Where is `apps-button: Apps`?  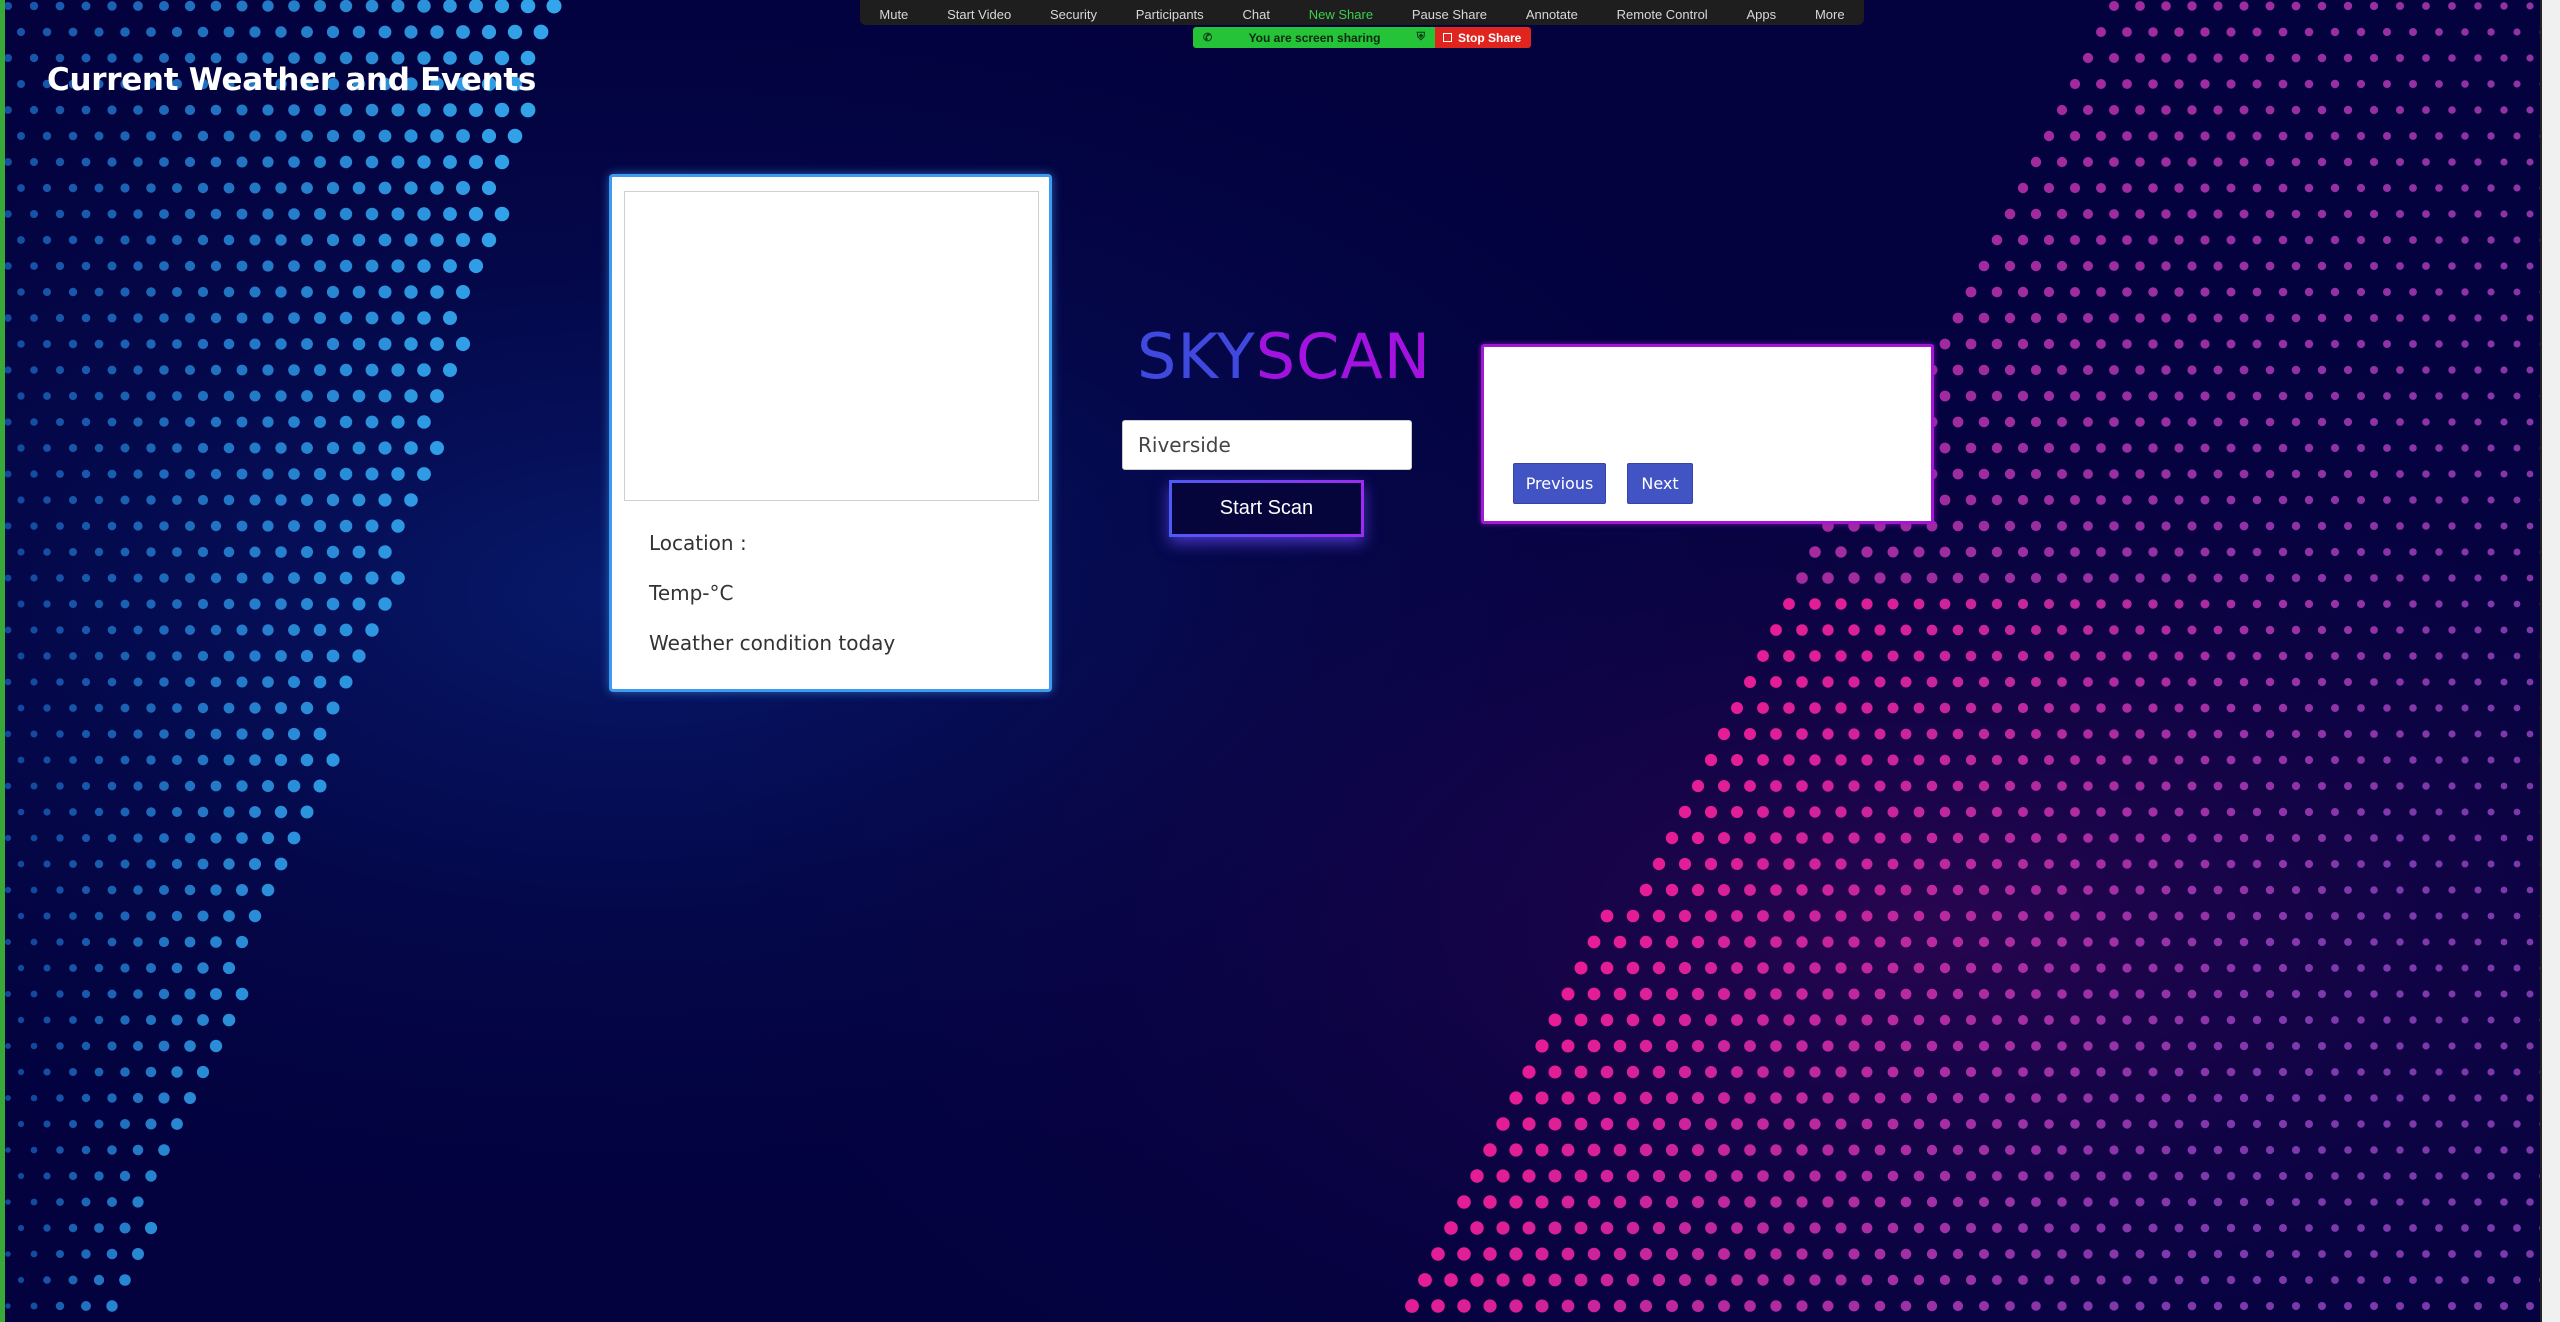 apps-button: Apps is located at coordinates (1762, 16).